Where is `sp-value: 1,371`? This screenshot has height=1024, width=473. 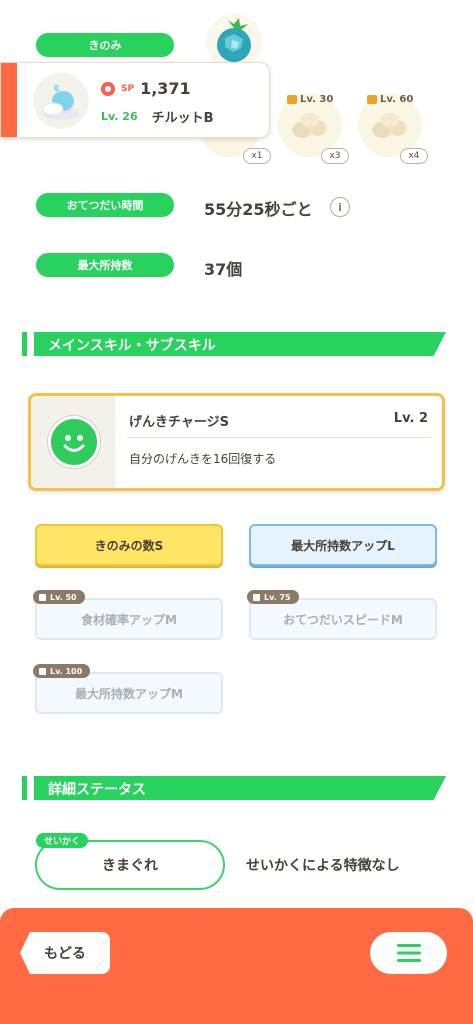
sp-value: 1,371 is located at coordinates (165, 88).